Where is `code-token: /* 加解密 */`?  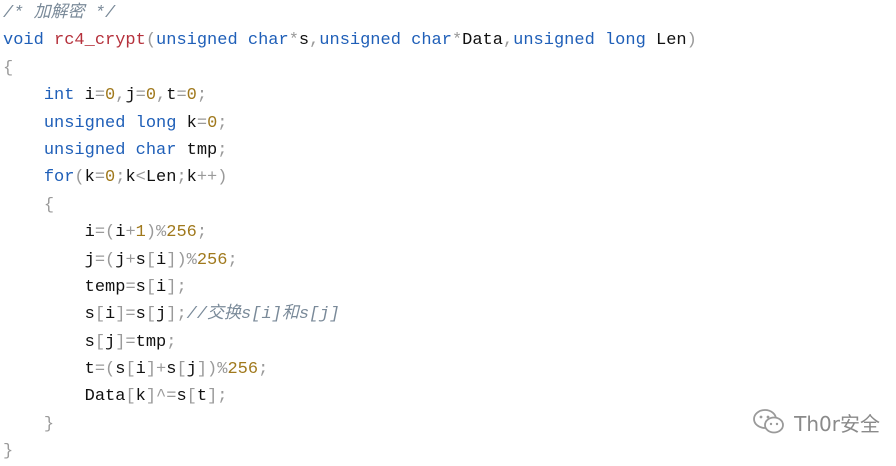 code-token: /* 加解密 */ is located at coordinates (59, 13).